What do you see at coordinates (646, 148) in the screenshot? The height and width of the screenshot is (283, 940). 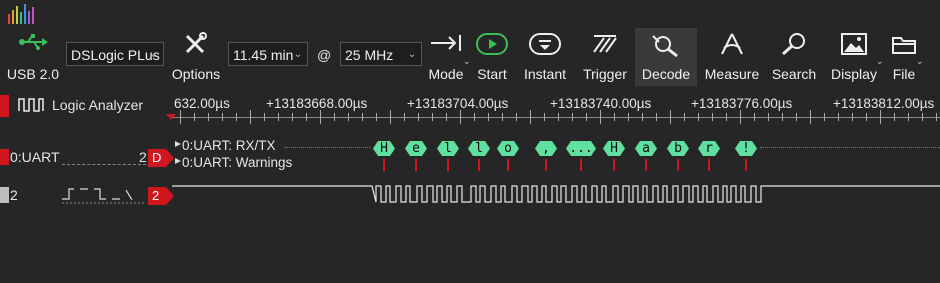 I see `decoded-byte: a` at bounding box center [646, 148].